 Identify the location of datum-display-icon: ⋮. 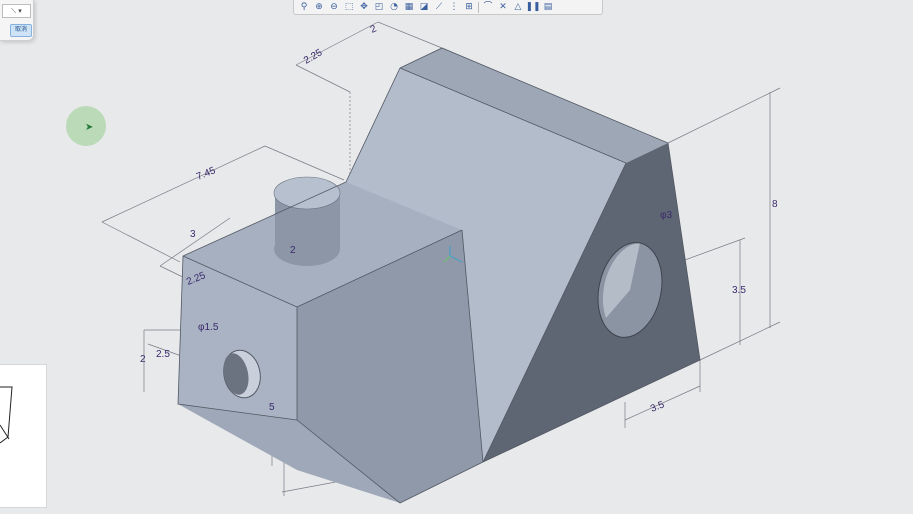
(454, 7).